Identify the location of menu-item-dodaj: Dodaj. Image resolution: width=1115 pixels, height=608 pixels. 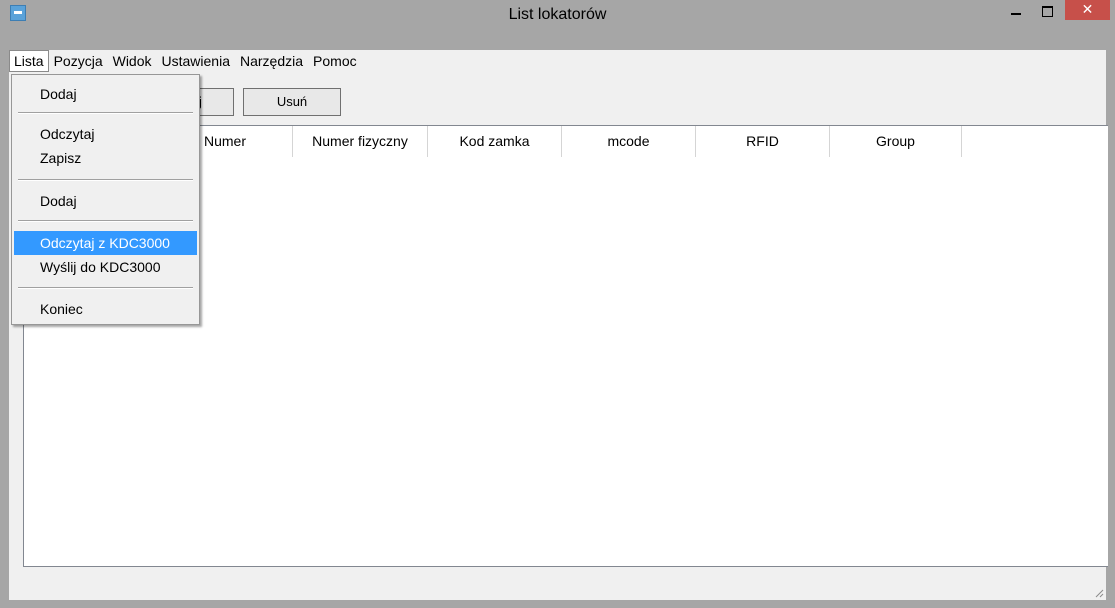
(105, 94).